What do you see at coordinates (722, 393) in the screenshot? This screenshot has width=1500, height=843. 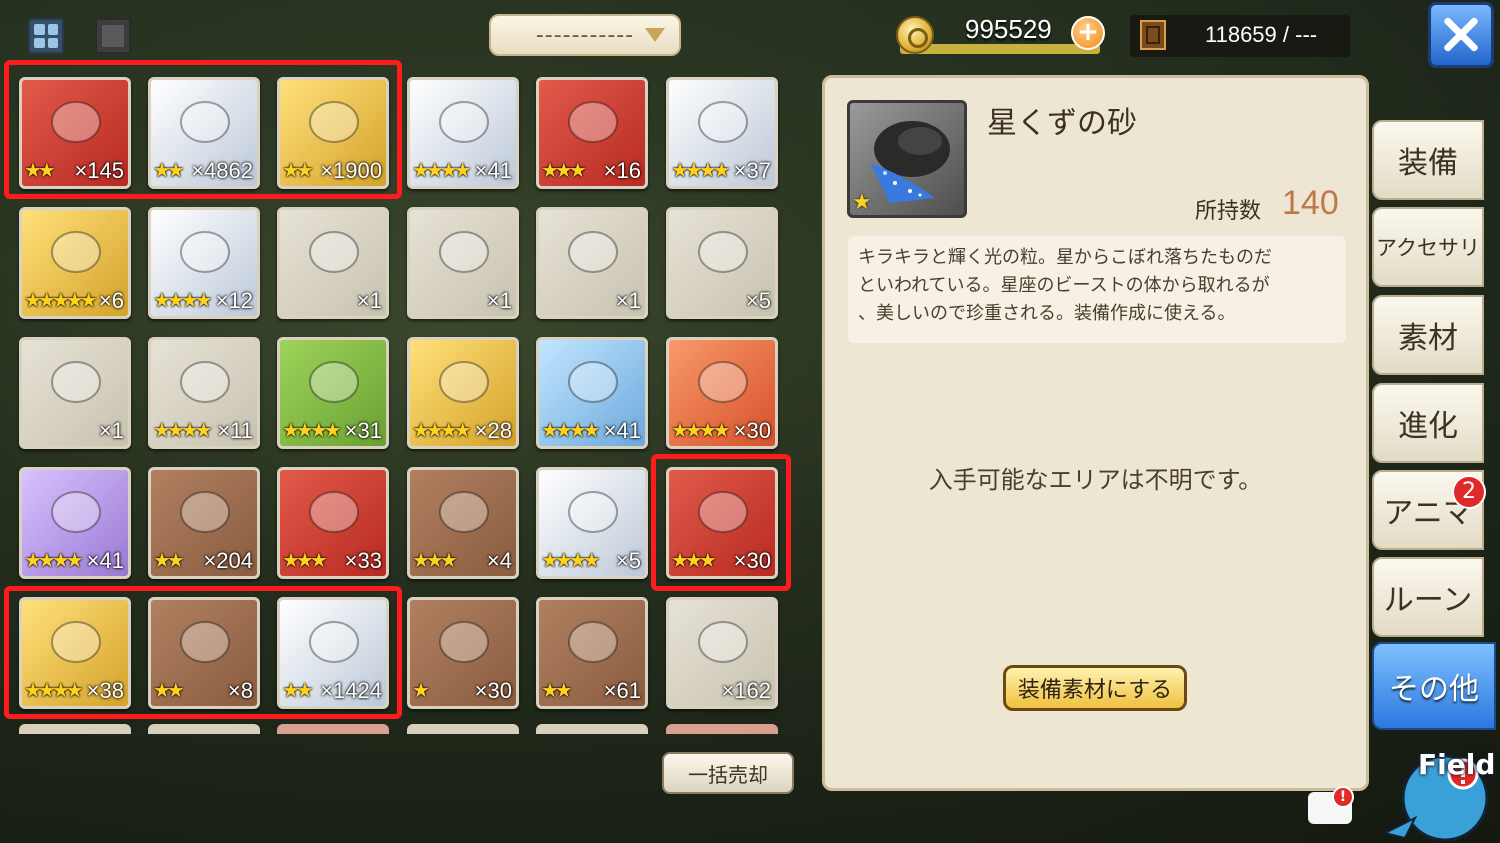 I see `item-slot: ★★★★ ×30` at bounding box center [722, 393].